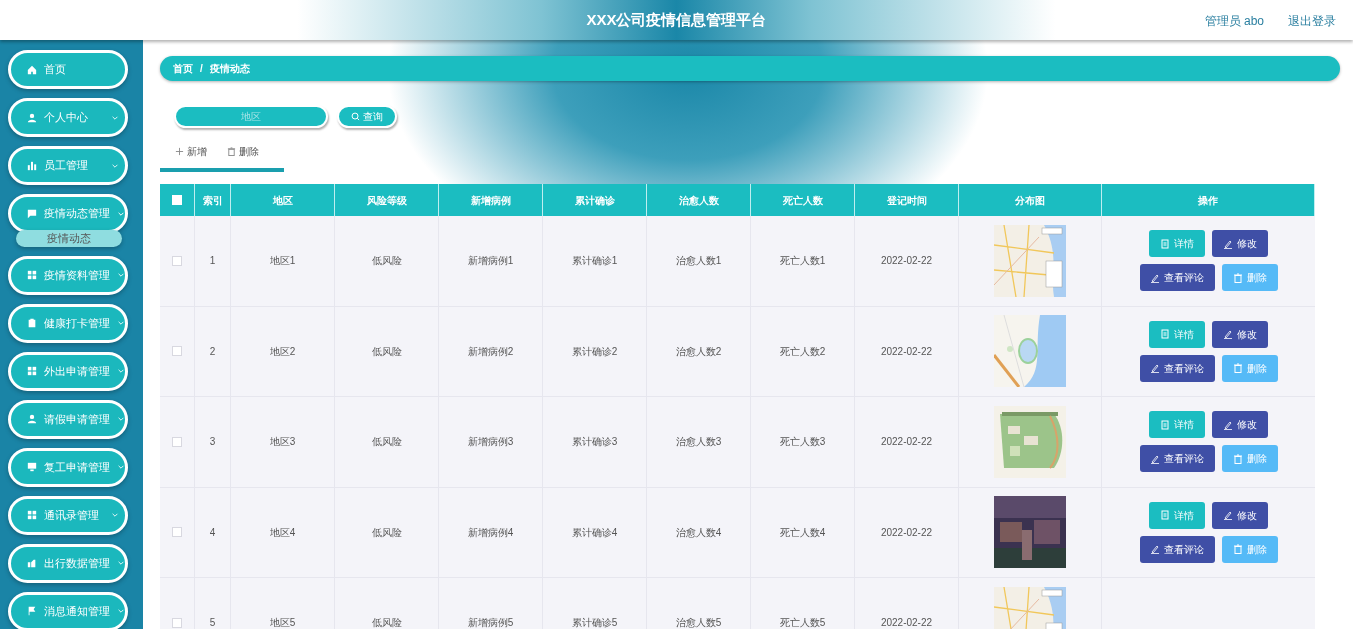 The height and width of the screenshot is (629, 1353). Describe the element at coordinates (594, 261) in the screenshot. I see `table-cell-text: 累计确诊1` at that location.